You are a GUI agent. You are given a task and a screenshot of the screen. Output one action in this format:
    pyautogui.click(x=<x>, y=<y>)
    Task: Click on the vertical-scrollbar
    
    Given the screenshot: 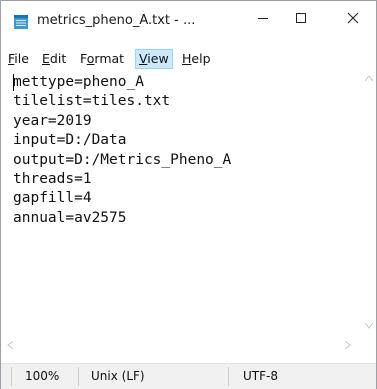 What is the action you would take?
    pyautogui.click(x=368, y=208)
    